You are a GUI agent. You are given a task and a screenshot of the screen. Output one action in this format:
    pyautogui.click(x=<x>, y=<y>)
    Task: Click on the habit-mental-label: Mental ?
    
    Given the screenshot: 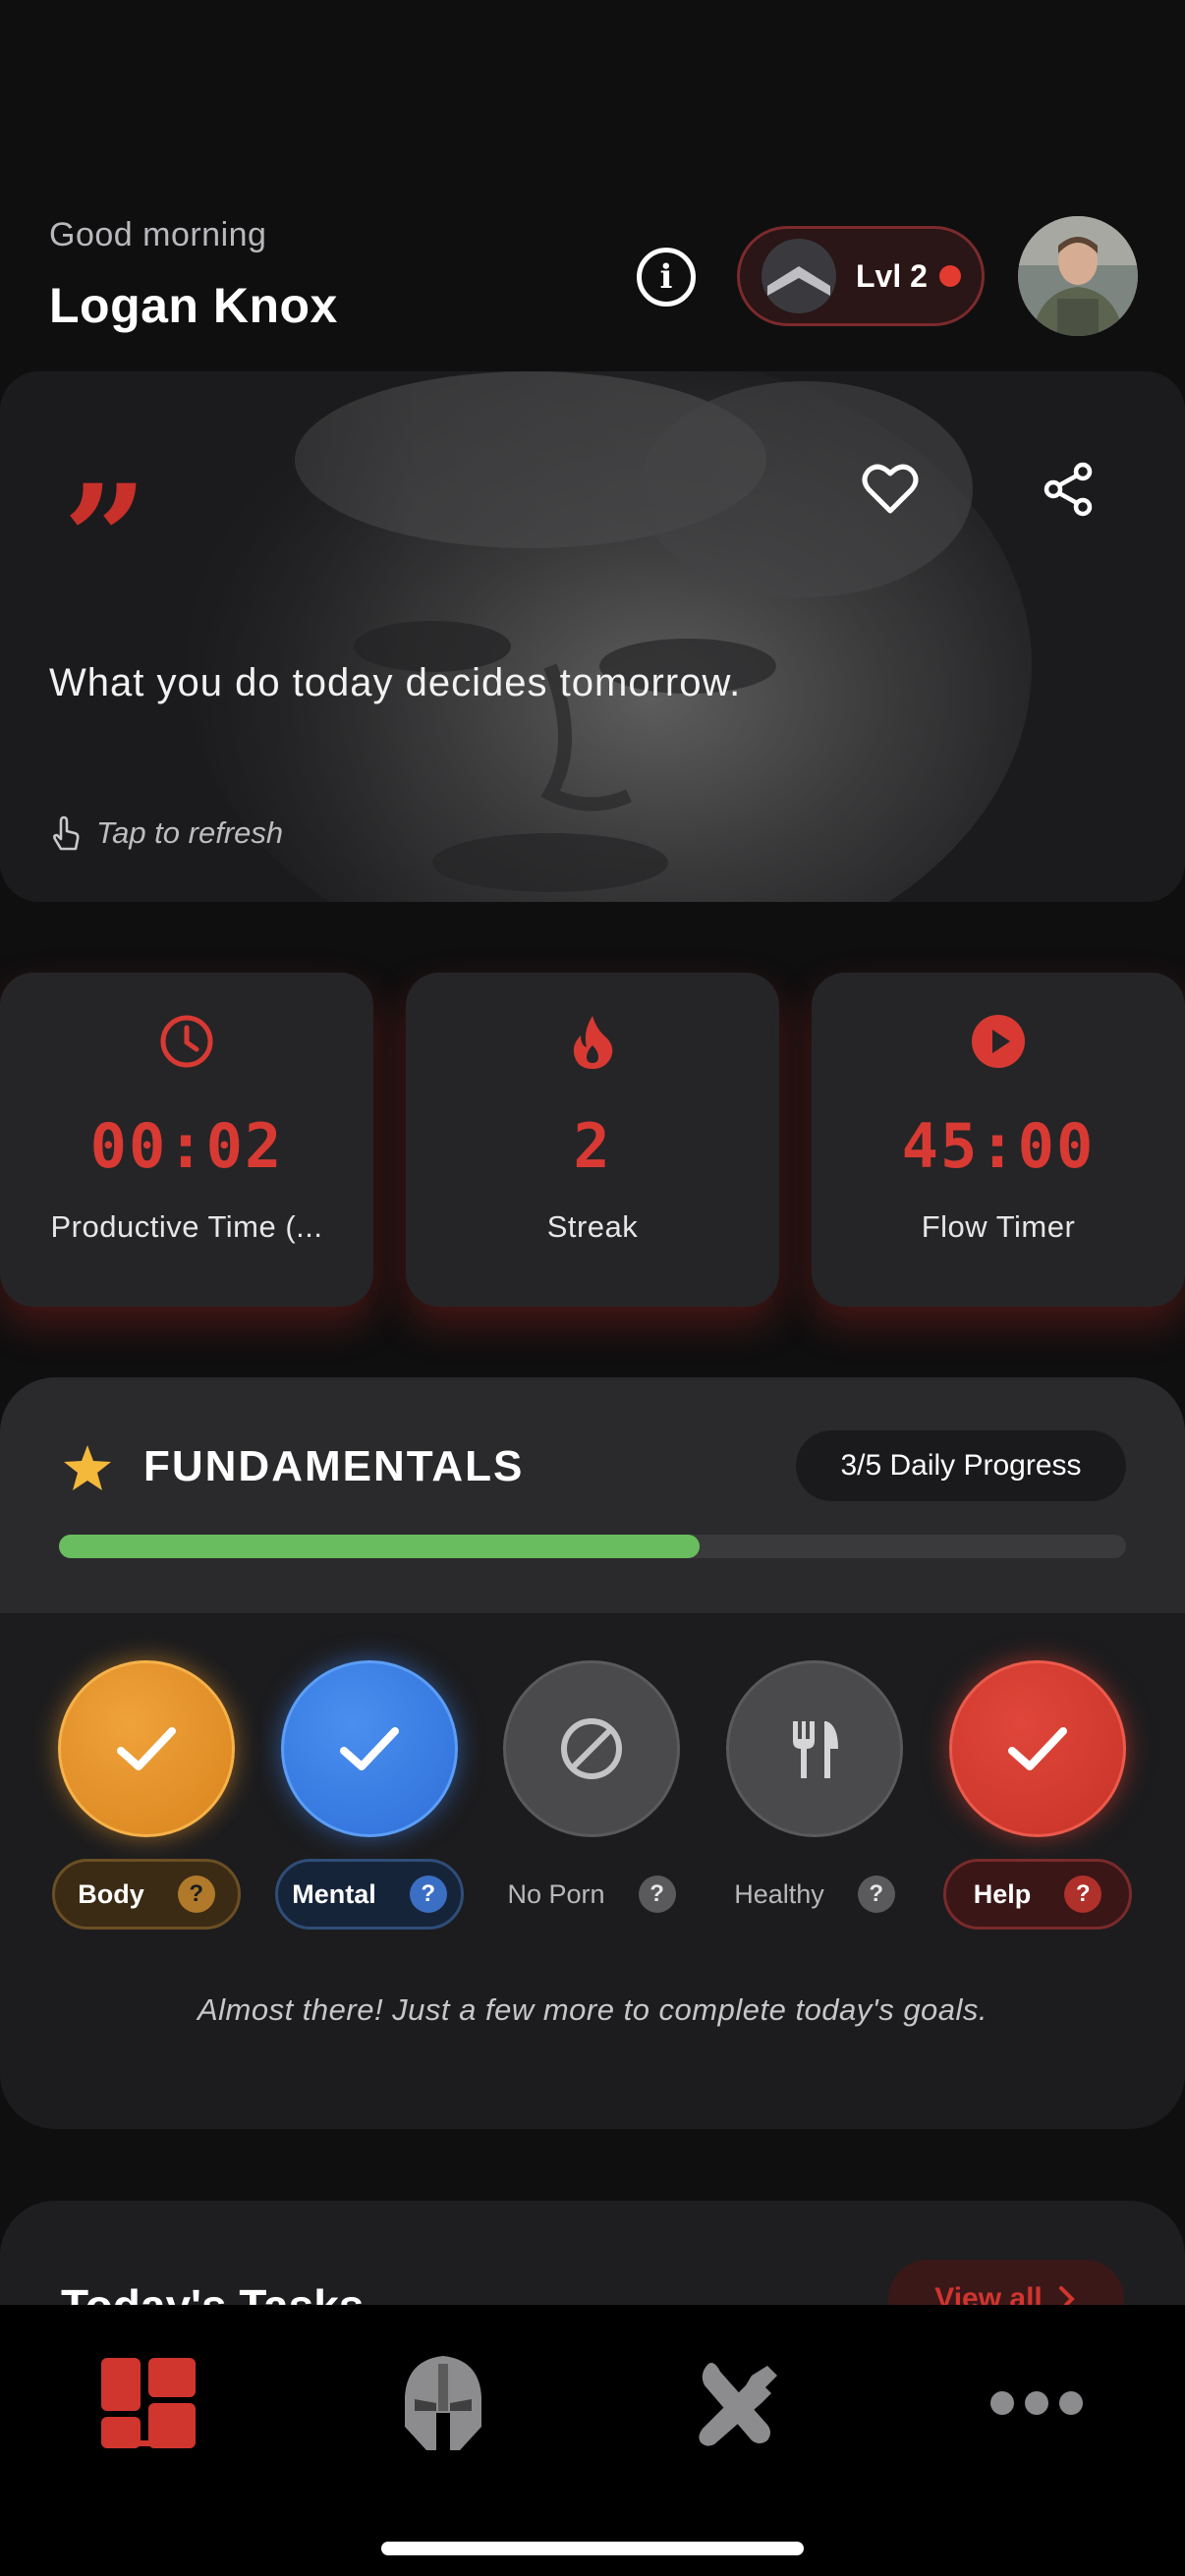 What is the action you would take?
    pyautogui.click(x=370, y=1894)
    